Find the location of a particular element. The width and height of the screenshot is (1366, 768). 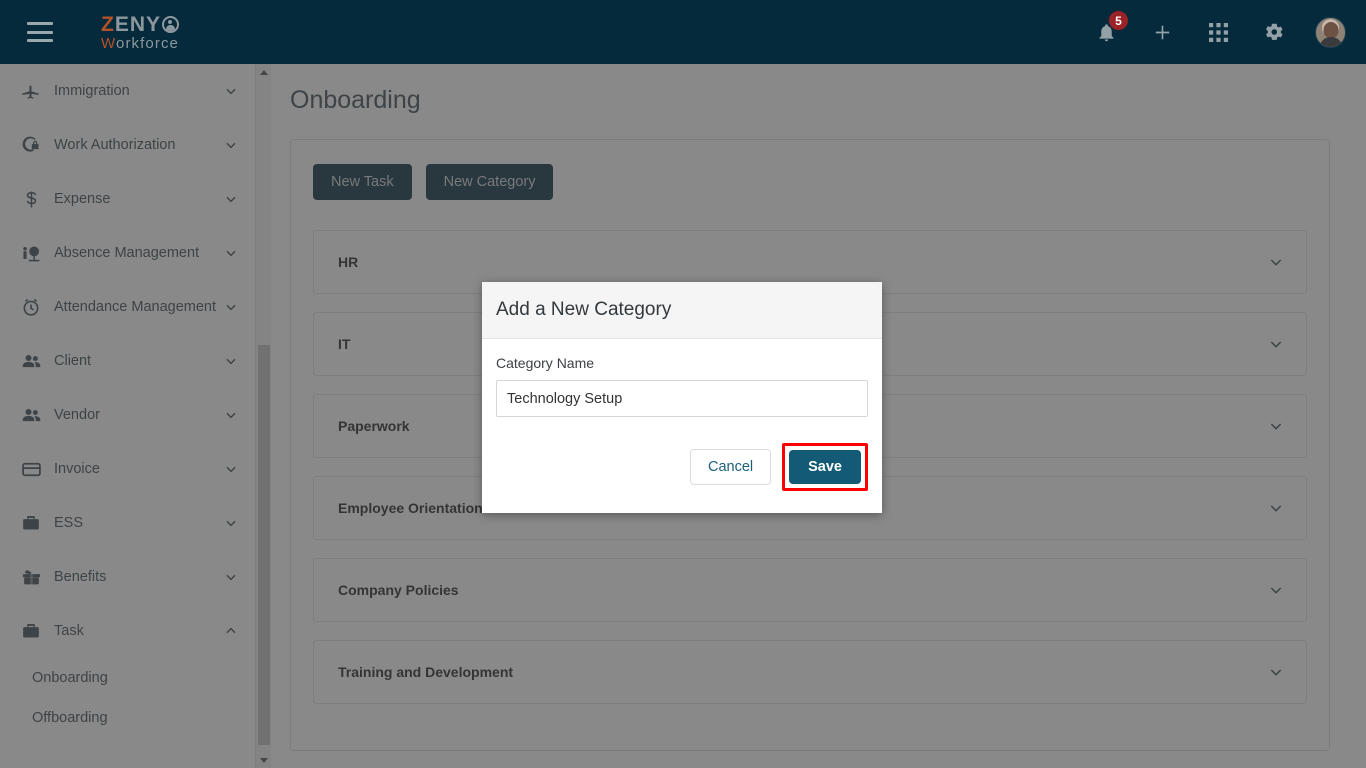

app-logo: Z ENY Workforce is located at coordinates (140, 32).